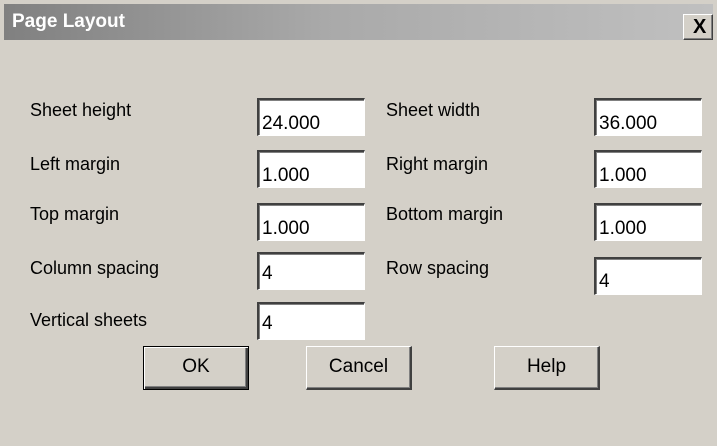  Describe the element at coordinates (438, 268) in the screenshot. I see `row-spacing-label: Row spacing` at that location.